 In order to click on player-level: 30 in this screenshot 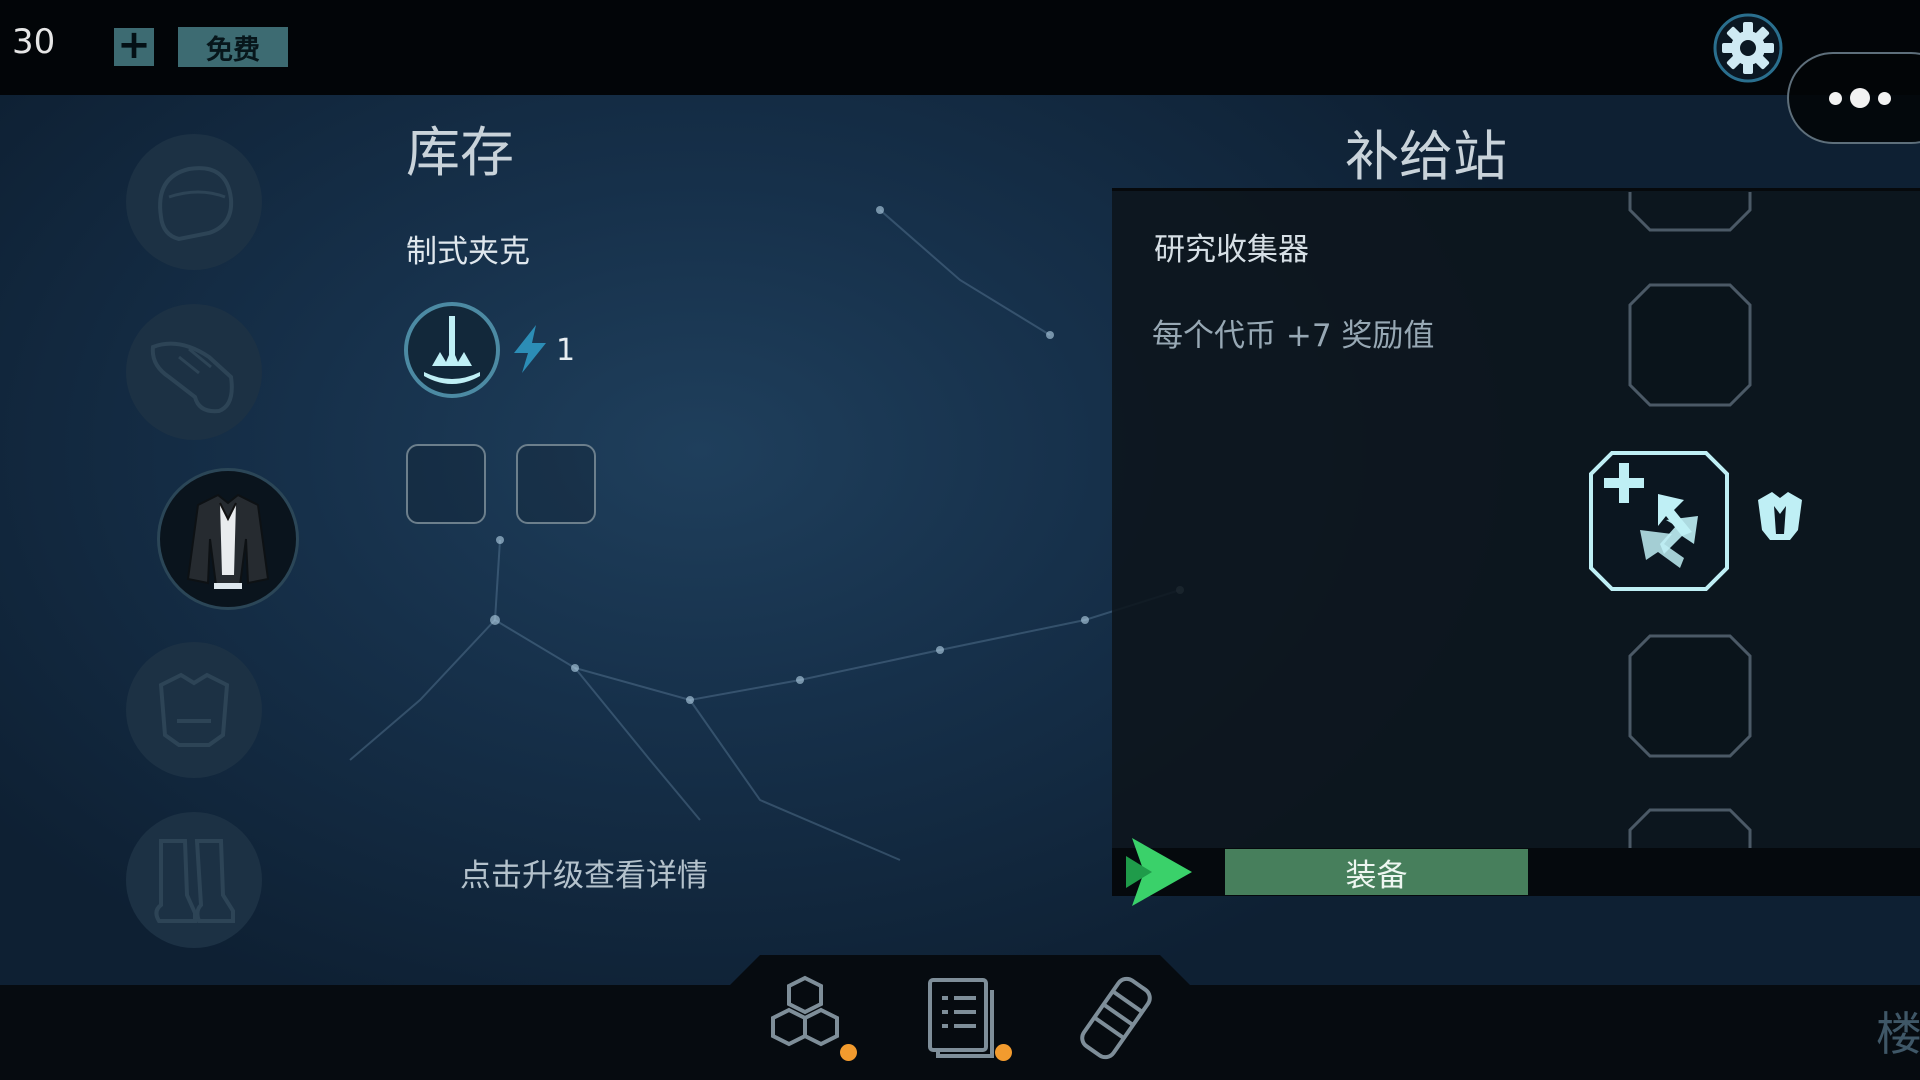, I will do `click(34, 42)`.